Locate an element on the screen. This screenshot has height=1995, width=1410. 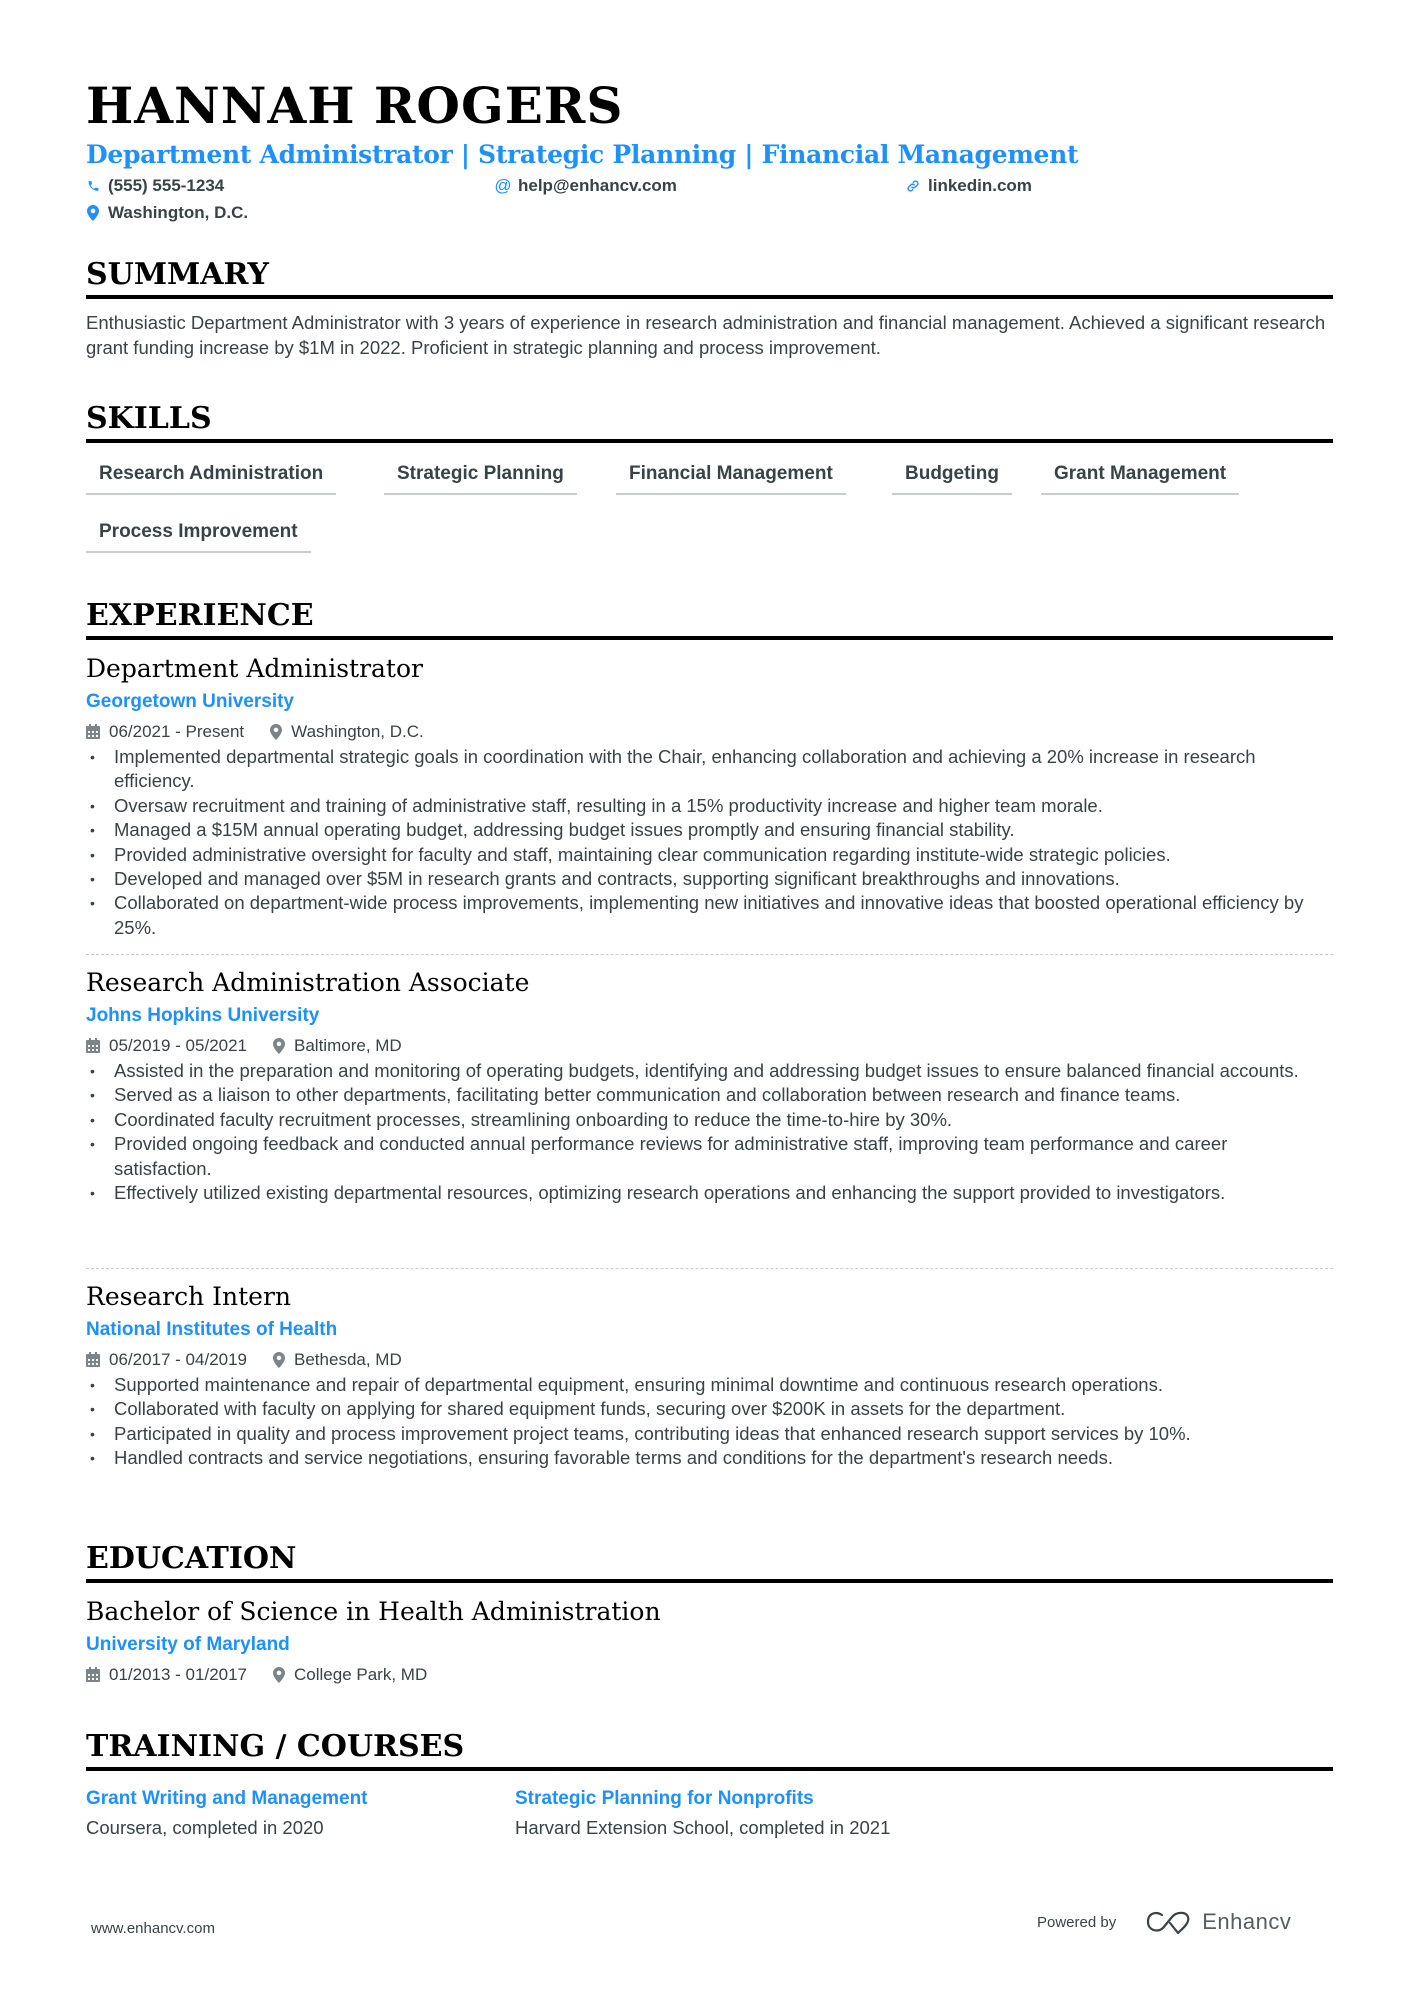
section-heading-education-text: EDUCATION is located at coordinates (191, 1558).